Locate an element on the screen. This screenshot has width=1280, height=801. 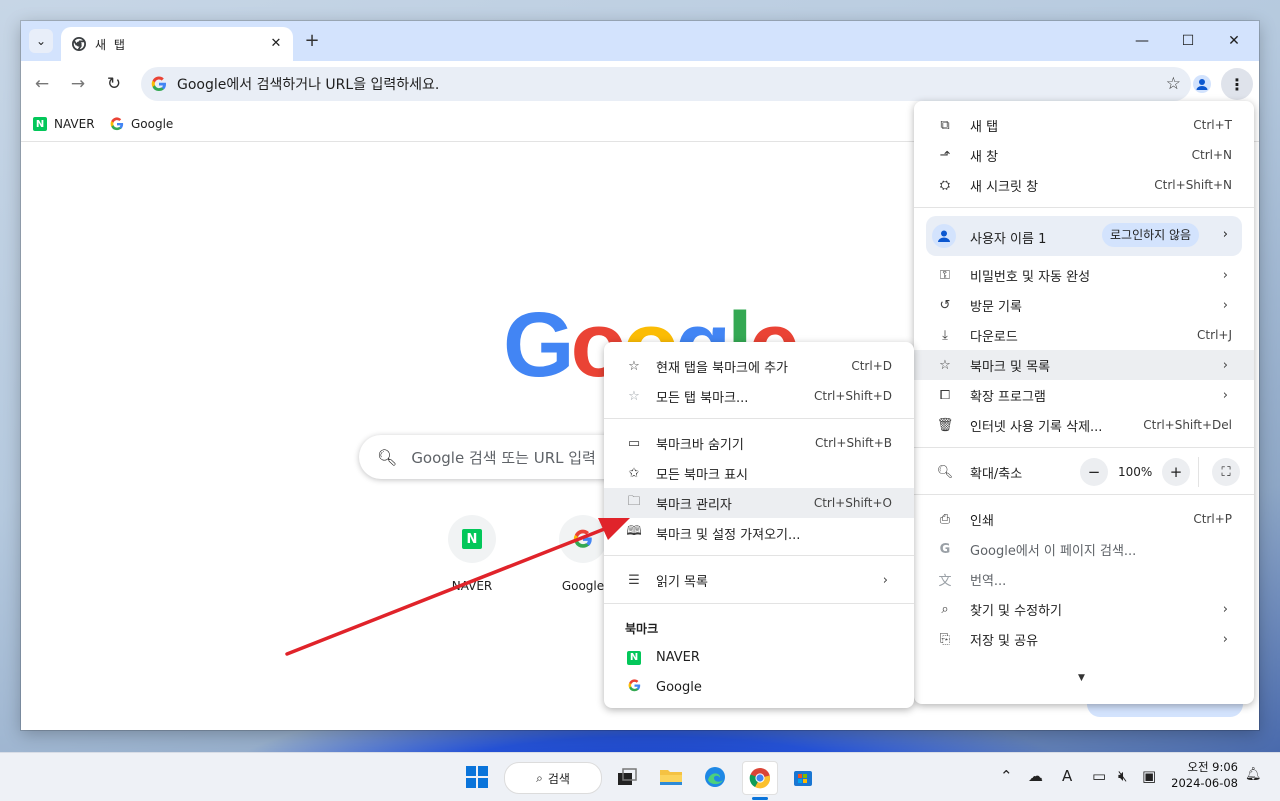
menu-item-downloads: ⤓ 다운로드 Ctrl+J is located at coordinates (1084, 335).